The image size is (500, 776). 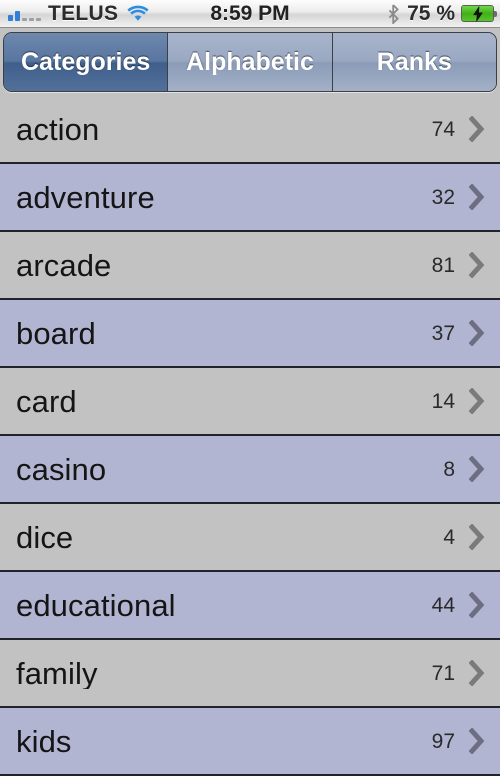 What do you see at coordinates (83, 13) in the screenshot?
I see `carrier-label: TELUS` at bounding box center [83, 13].